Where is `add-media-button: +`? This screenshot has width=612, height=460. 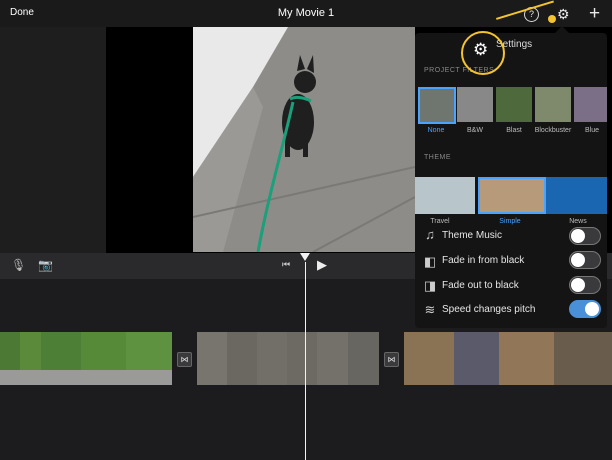 add-media-button: + is located at coordinates (594, 14).